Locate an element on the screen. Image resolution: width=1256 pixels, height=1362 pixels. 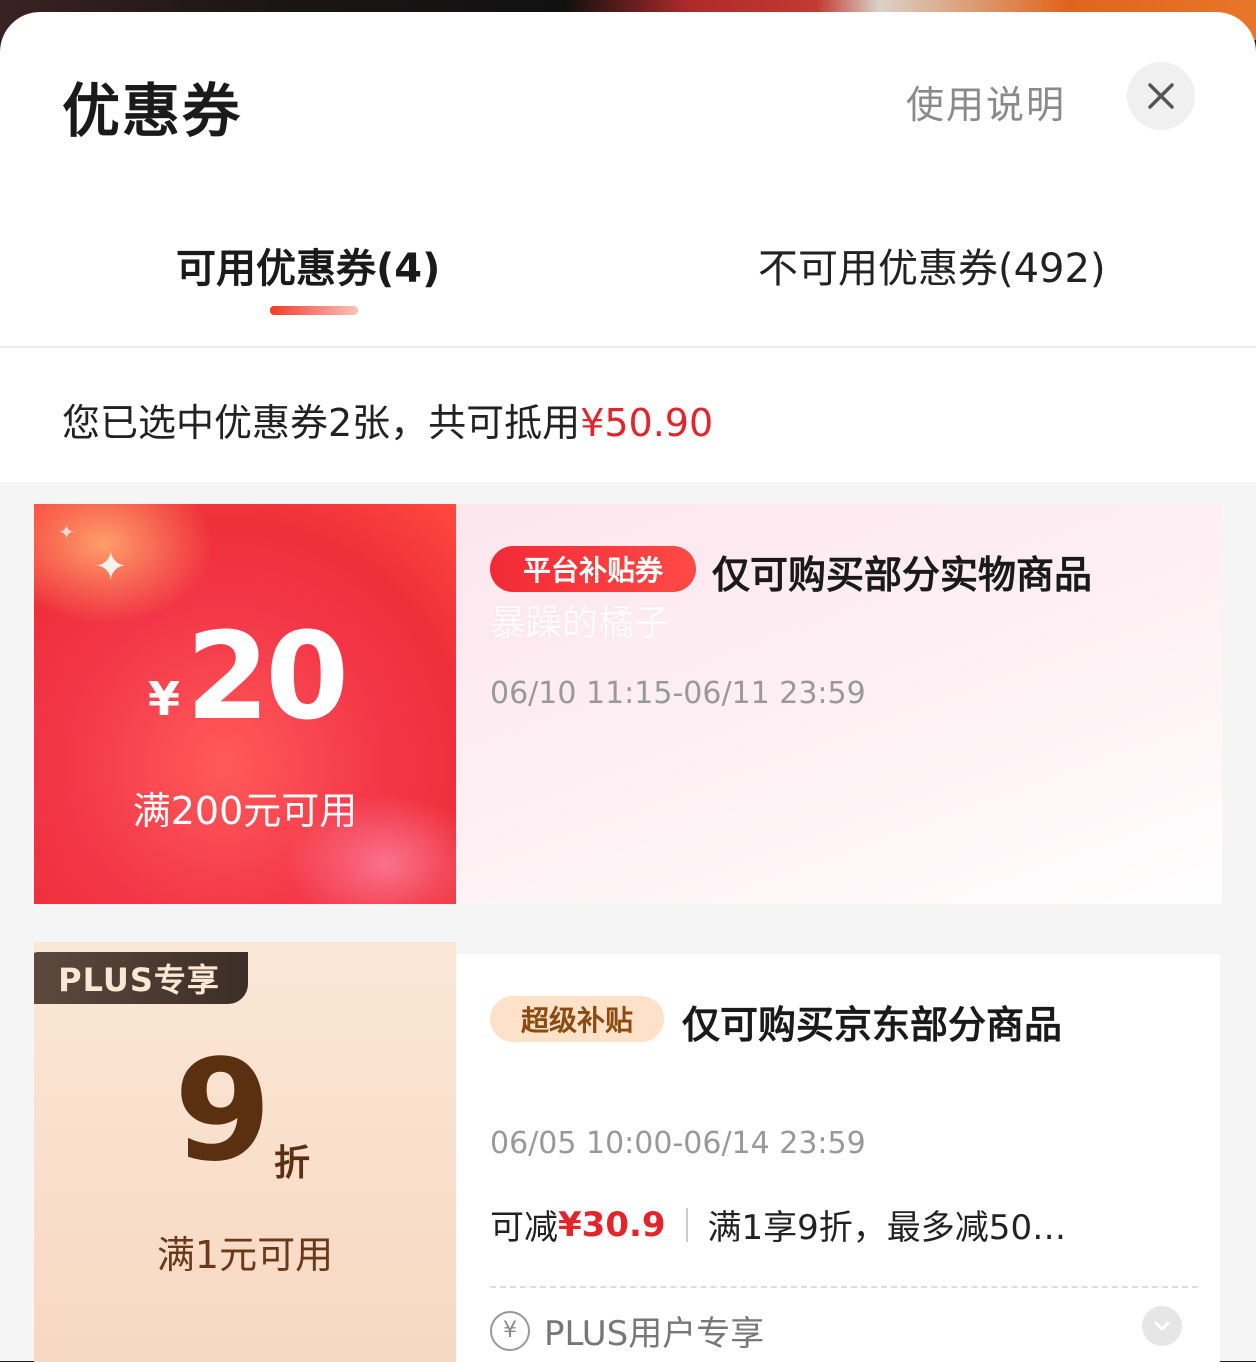
coupon-type-badge: 平台补贴券 is located at coordinates (593, 569).